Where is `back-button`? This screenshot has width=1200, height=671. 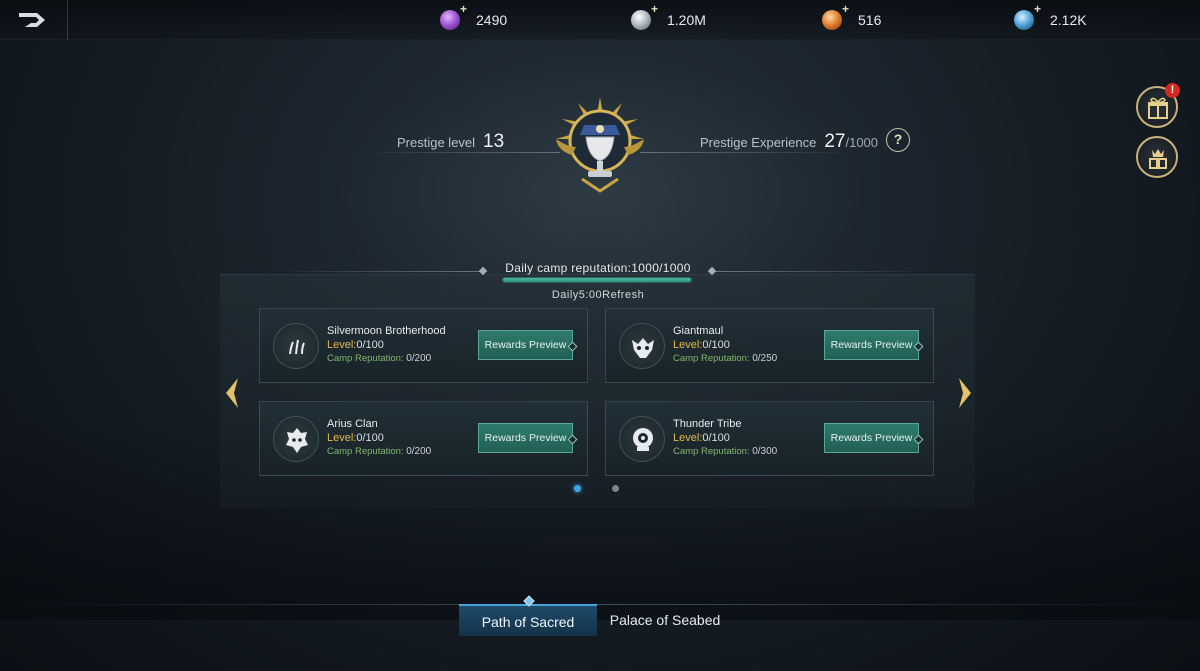 back-button is located at coordinates (34, 20).